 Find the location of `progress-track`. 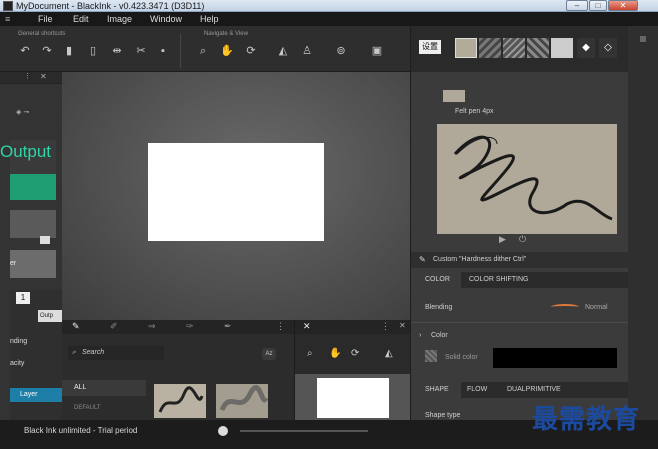

progress-track is located at coordinates (304, 431).